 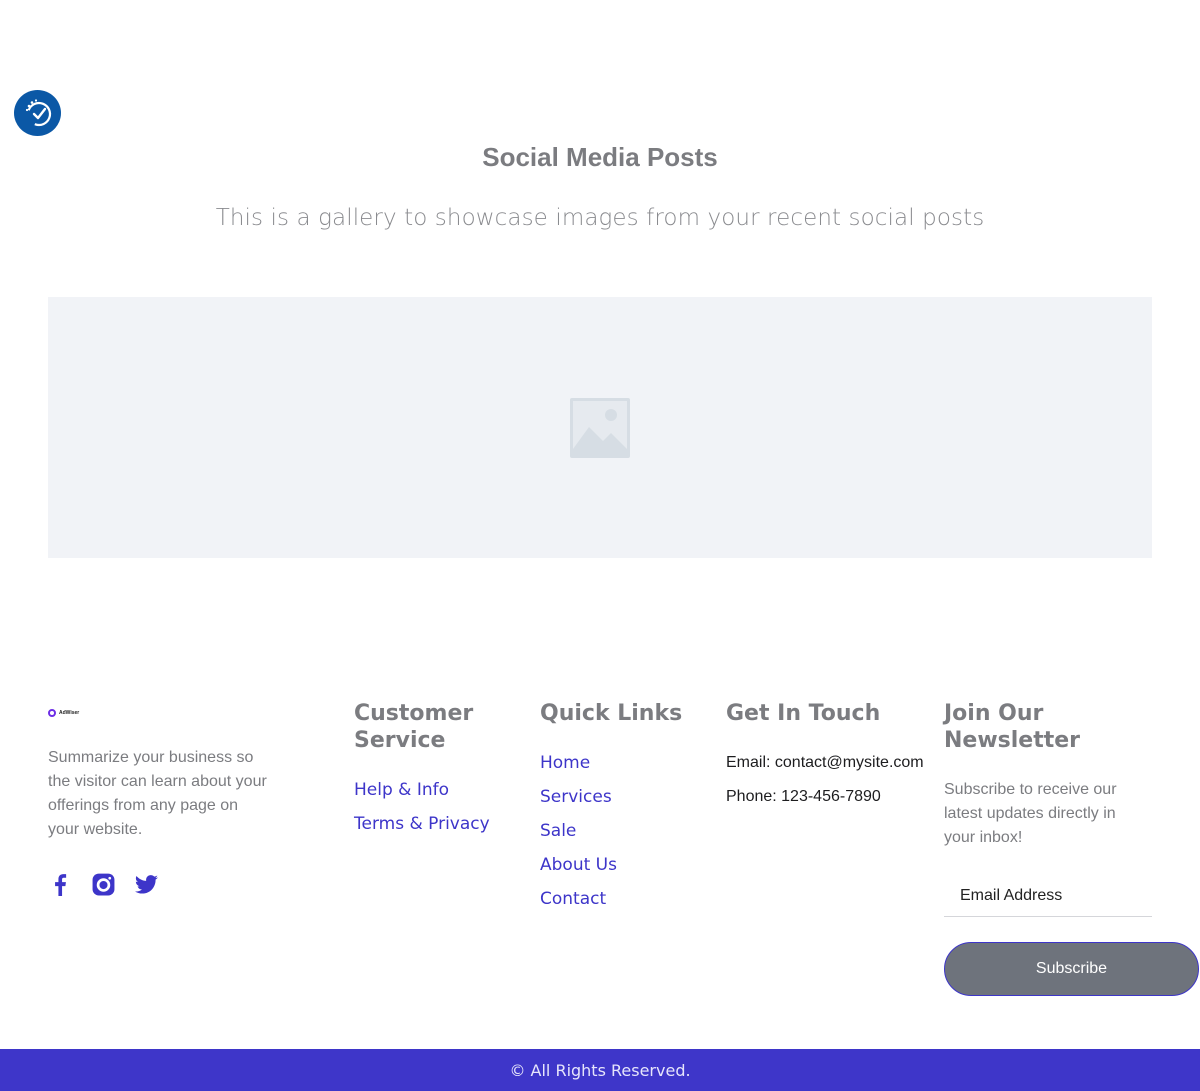 What do you see at coordinates (1048, 896) in the screenshot?
I see `newsletter-email-input` at bounding box center [1048, 896].